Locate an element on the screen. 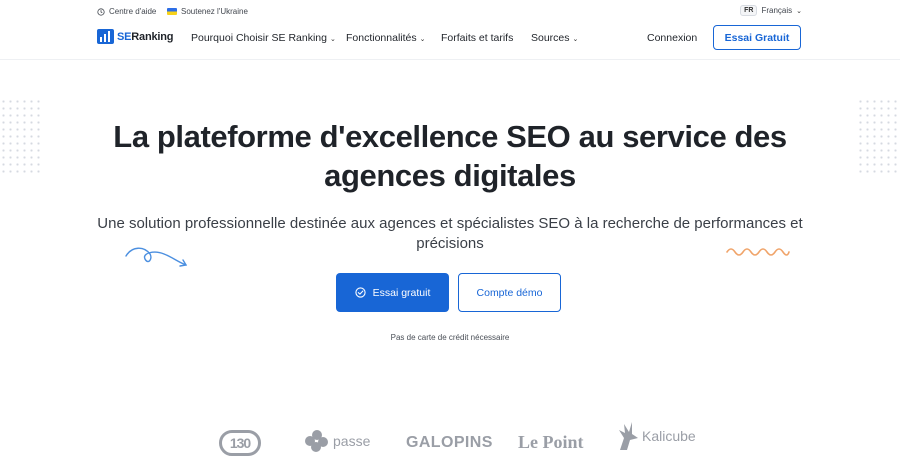 The height and width of the screenshot is (461, 900). client-logos-row: 130 passe GALOPINS Le Point Kalicube is located at coordinates (450, 439).